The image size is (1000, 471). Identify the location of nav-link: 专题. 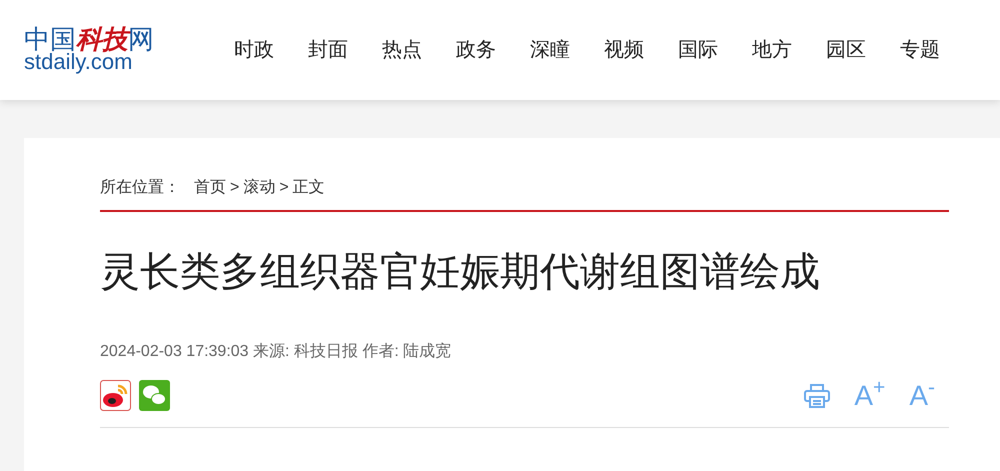
(920, 50).